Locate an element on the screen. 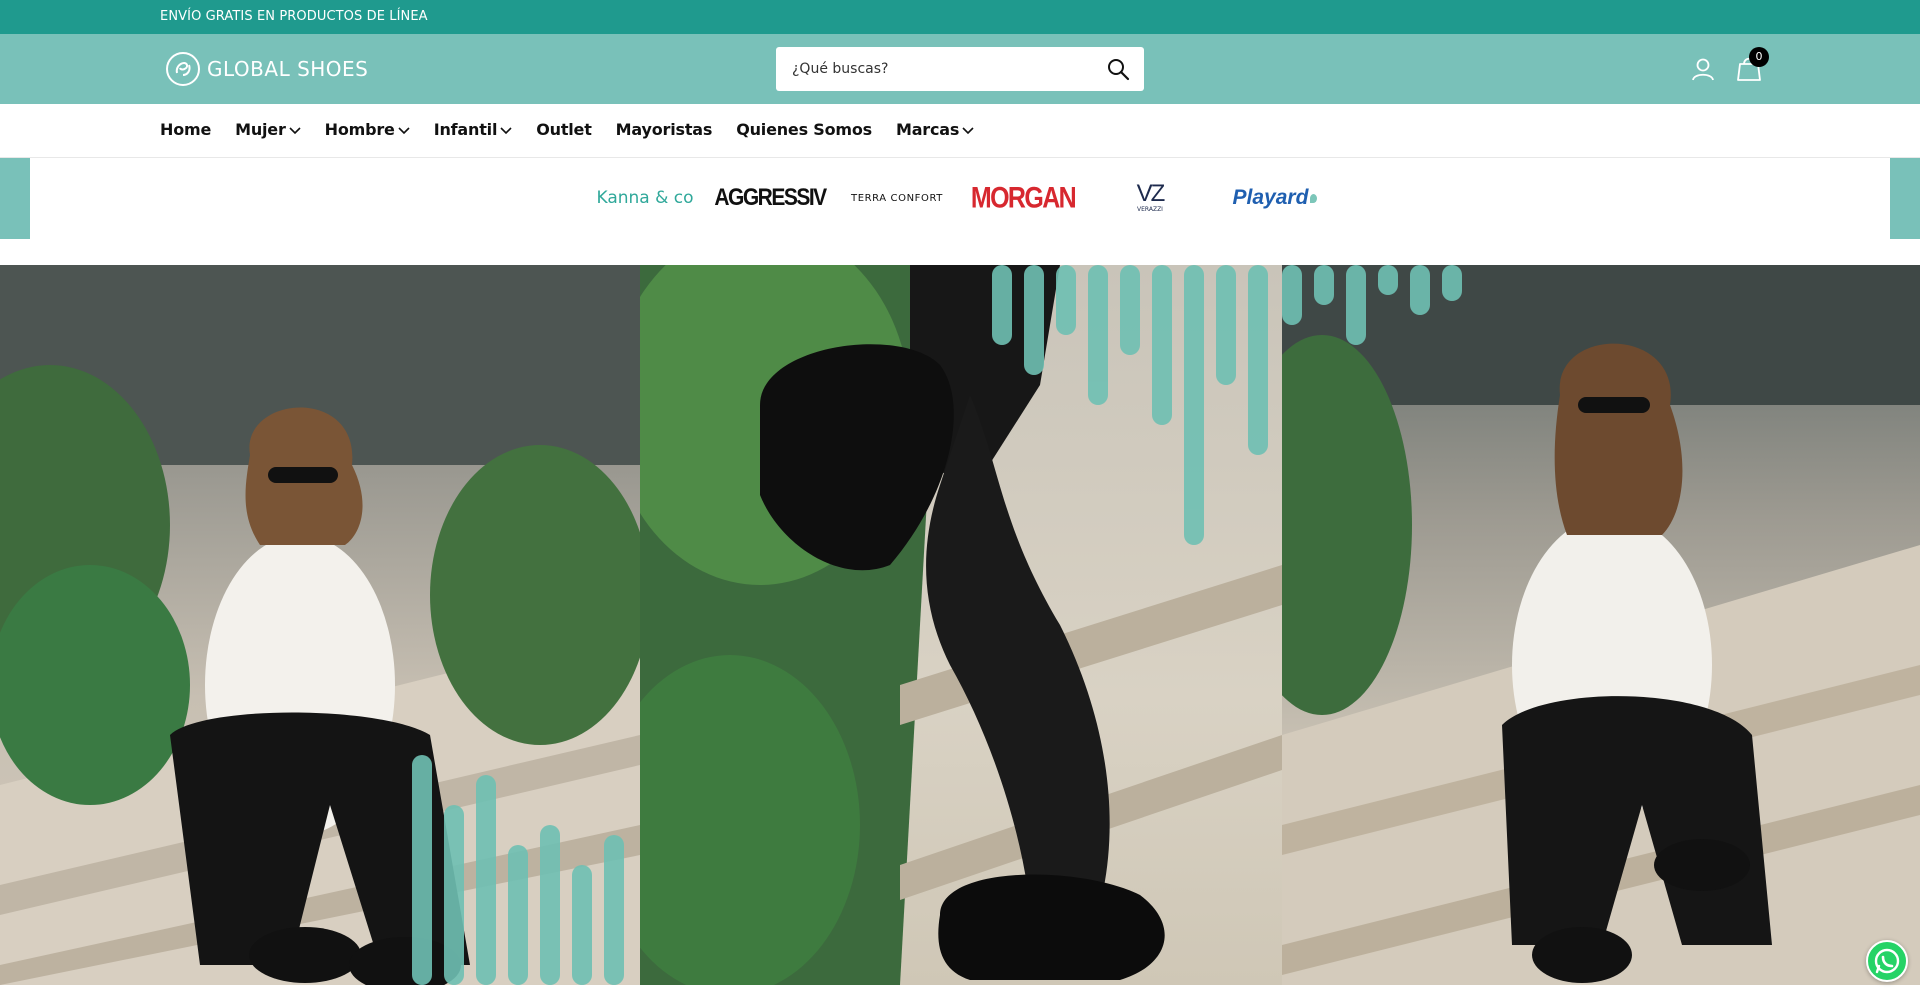 The height and width of the screenshot is (993, 1920). nav-item-hombre: Hombre is located at coordinates (367, 129).